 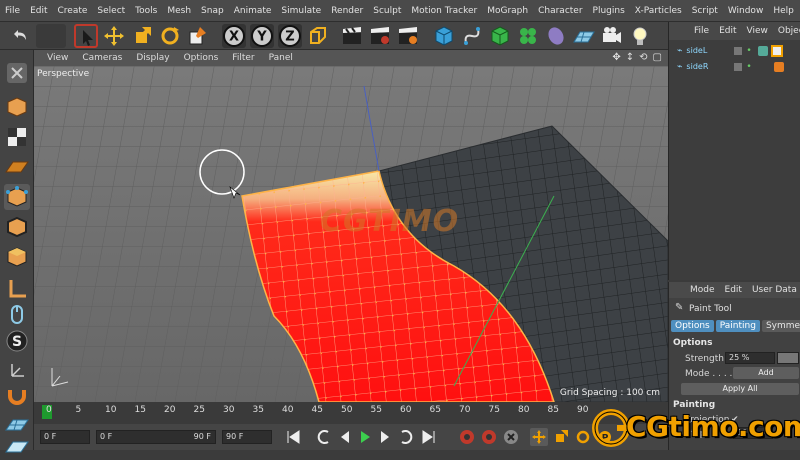 I want to click on subdivision-surface-icon, so click(x=500, y=36).